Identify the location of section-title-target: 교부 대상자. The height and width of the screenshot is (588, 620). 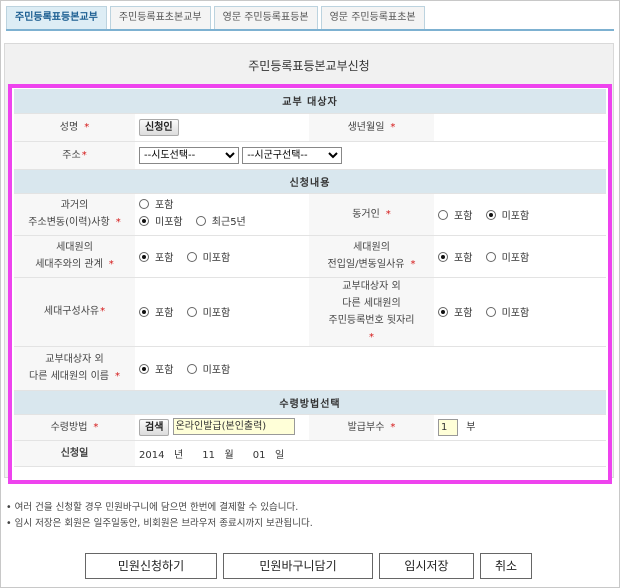
(310, 101).